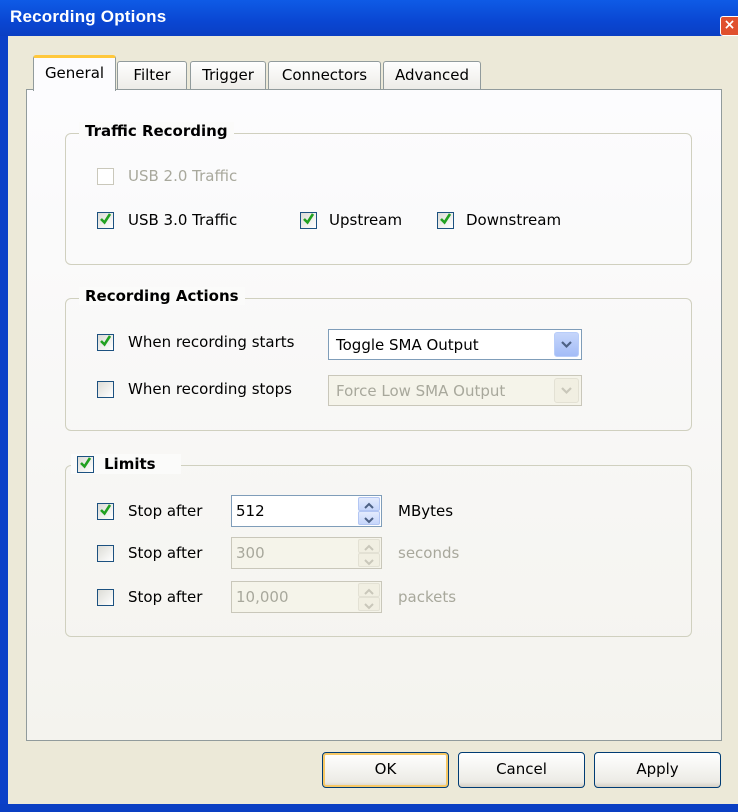 This screenshot has width=738, height=812. I want to click on tab-general: General, so click(74, 73).